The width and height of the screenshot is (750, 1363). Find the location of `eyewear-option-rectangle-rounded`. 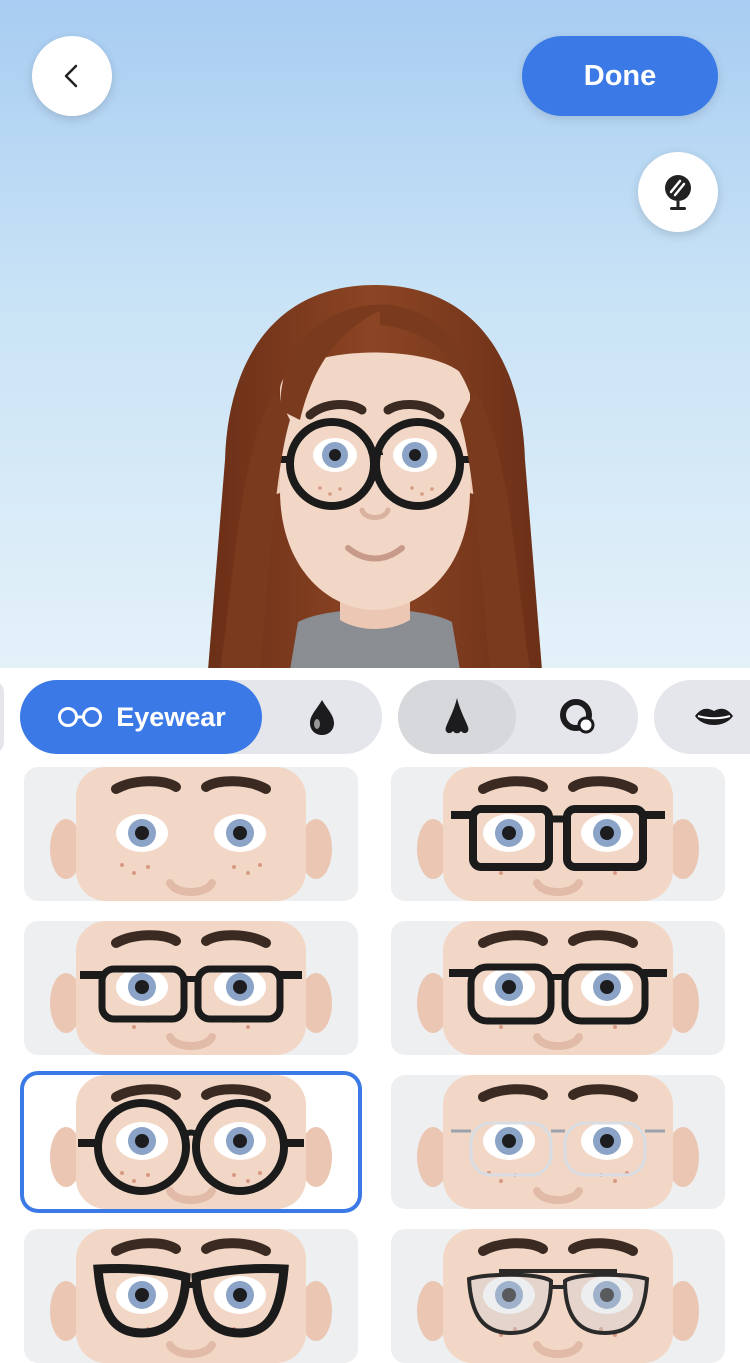

eyewear-option-rectangle-rounded is located at coordinates (558, 988).